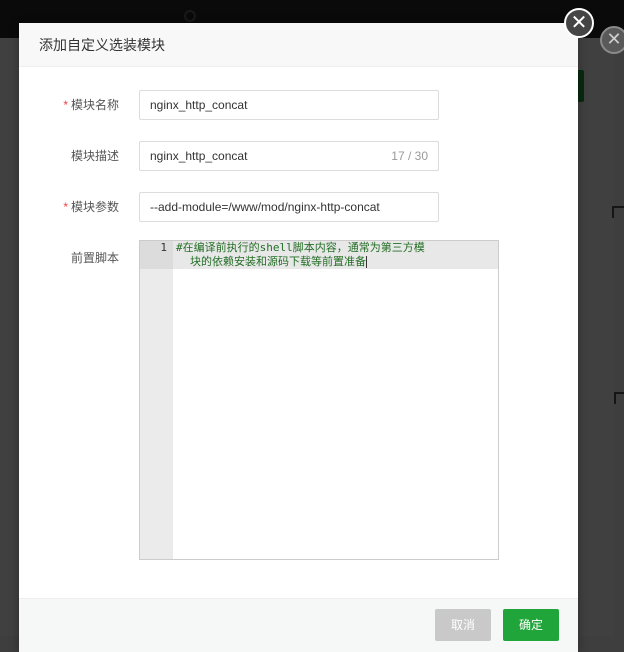  What do you see at coordinates (199, 156) in the screenshot?
I see `module-description-value: nginx_http_concat` at bounding box center [199, 156].